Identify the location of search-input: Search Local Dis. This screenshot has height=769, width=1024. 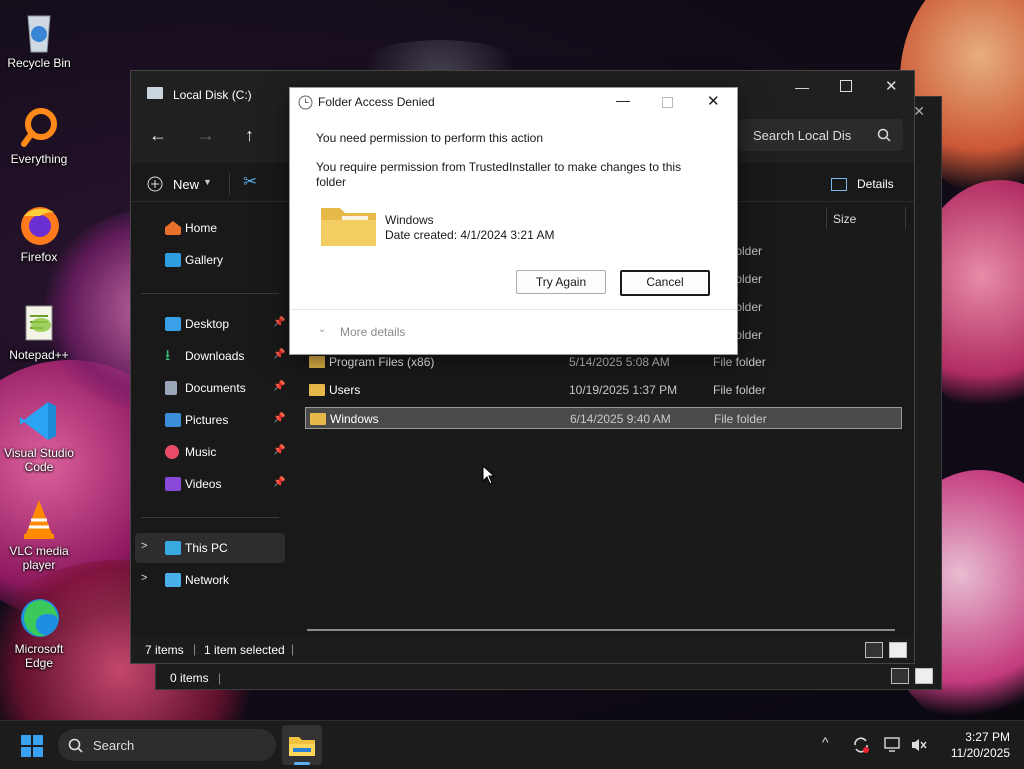
(821, 135).